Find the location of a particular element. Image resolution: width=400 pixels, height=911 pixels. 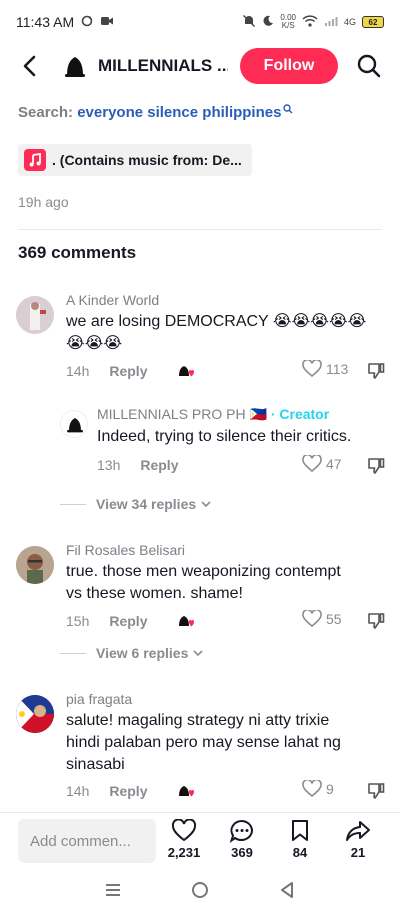

system-back-button is located at coordinates (287, 890).